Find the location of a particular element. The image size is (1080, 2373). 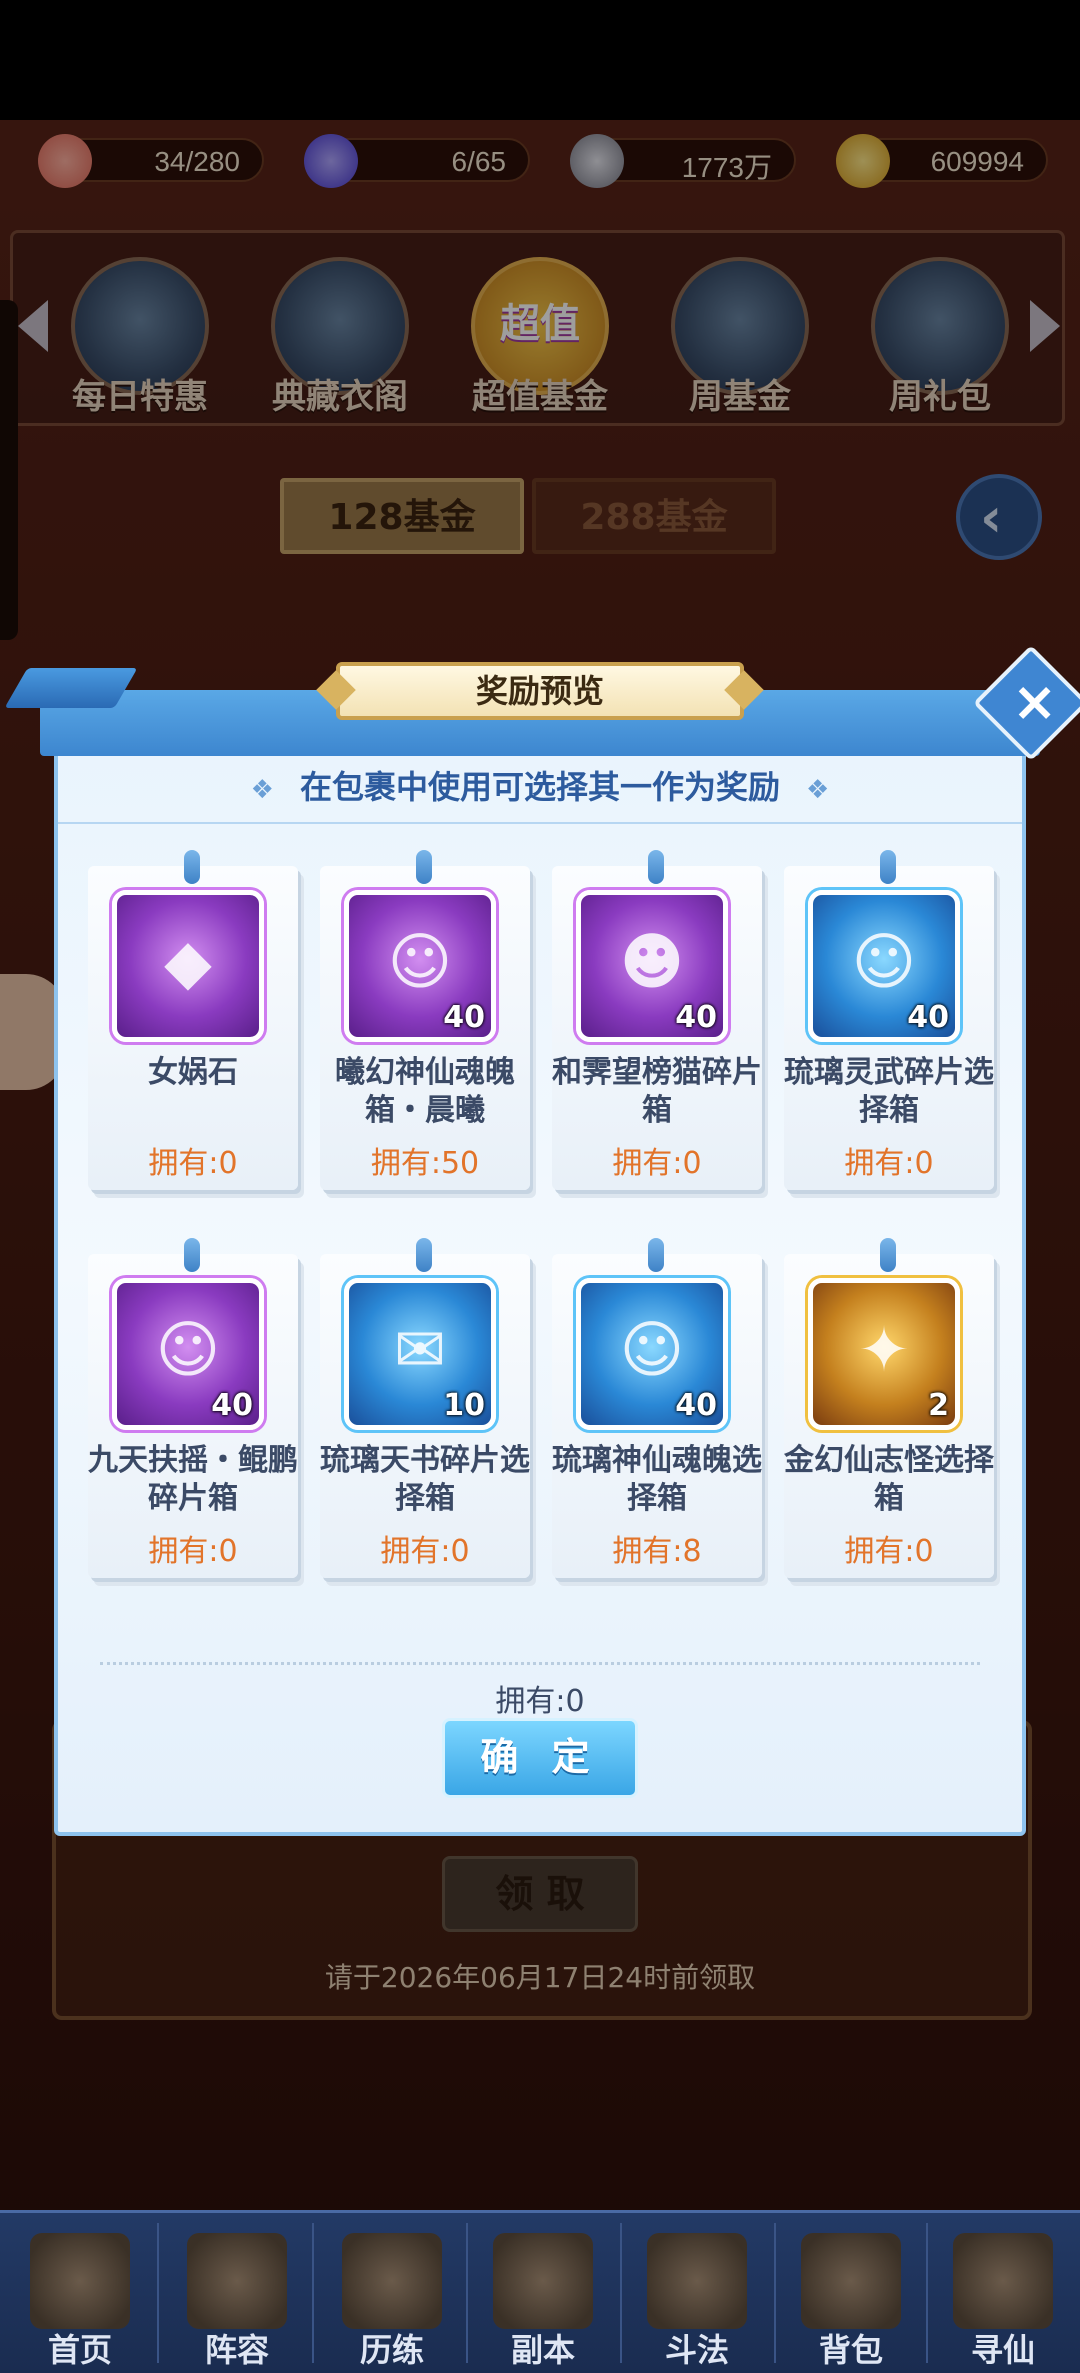

reward-card: ✦ 2 金幻仙志怪选择箱 拥有:0 is located at coordinates (889, 1411).